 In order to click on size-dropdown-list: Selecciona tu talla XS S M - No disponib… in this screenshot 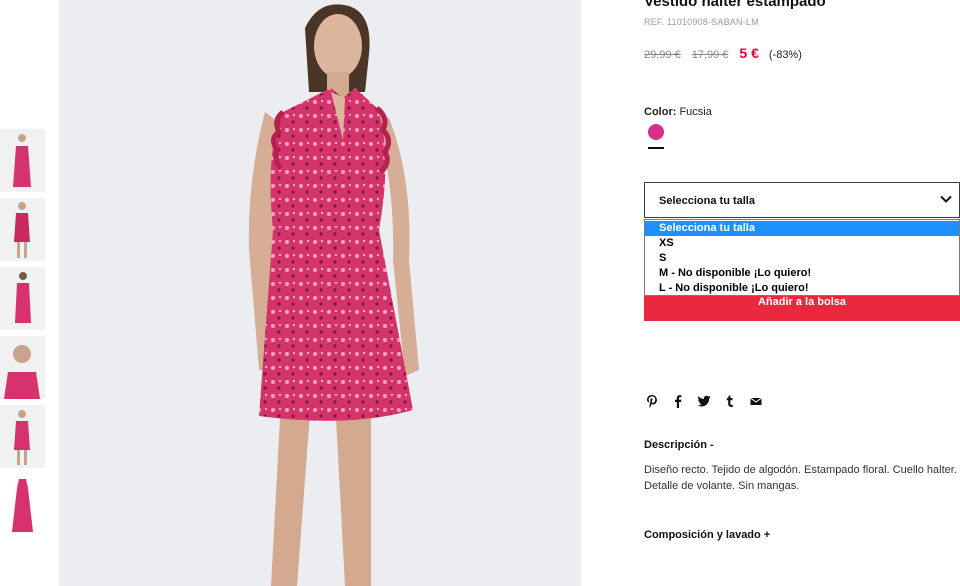, I will do `click(802, 257)`.